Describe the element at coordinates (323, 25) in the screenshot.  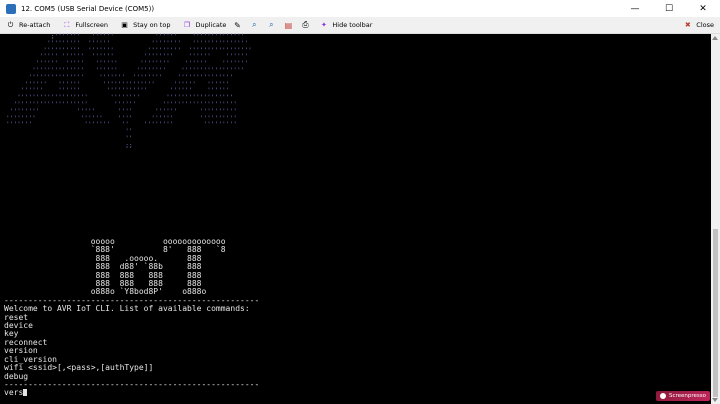
I see `pin-icon: ✦` at that location.